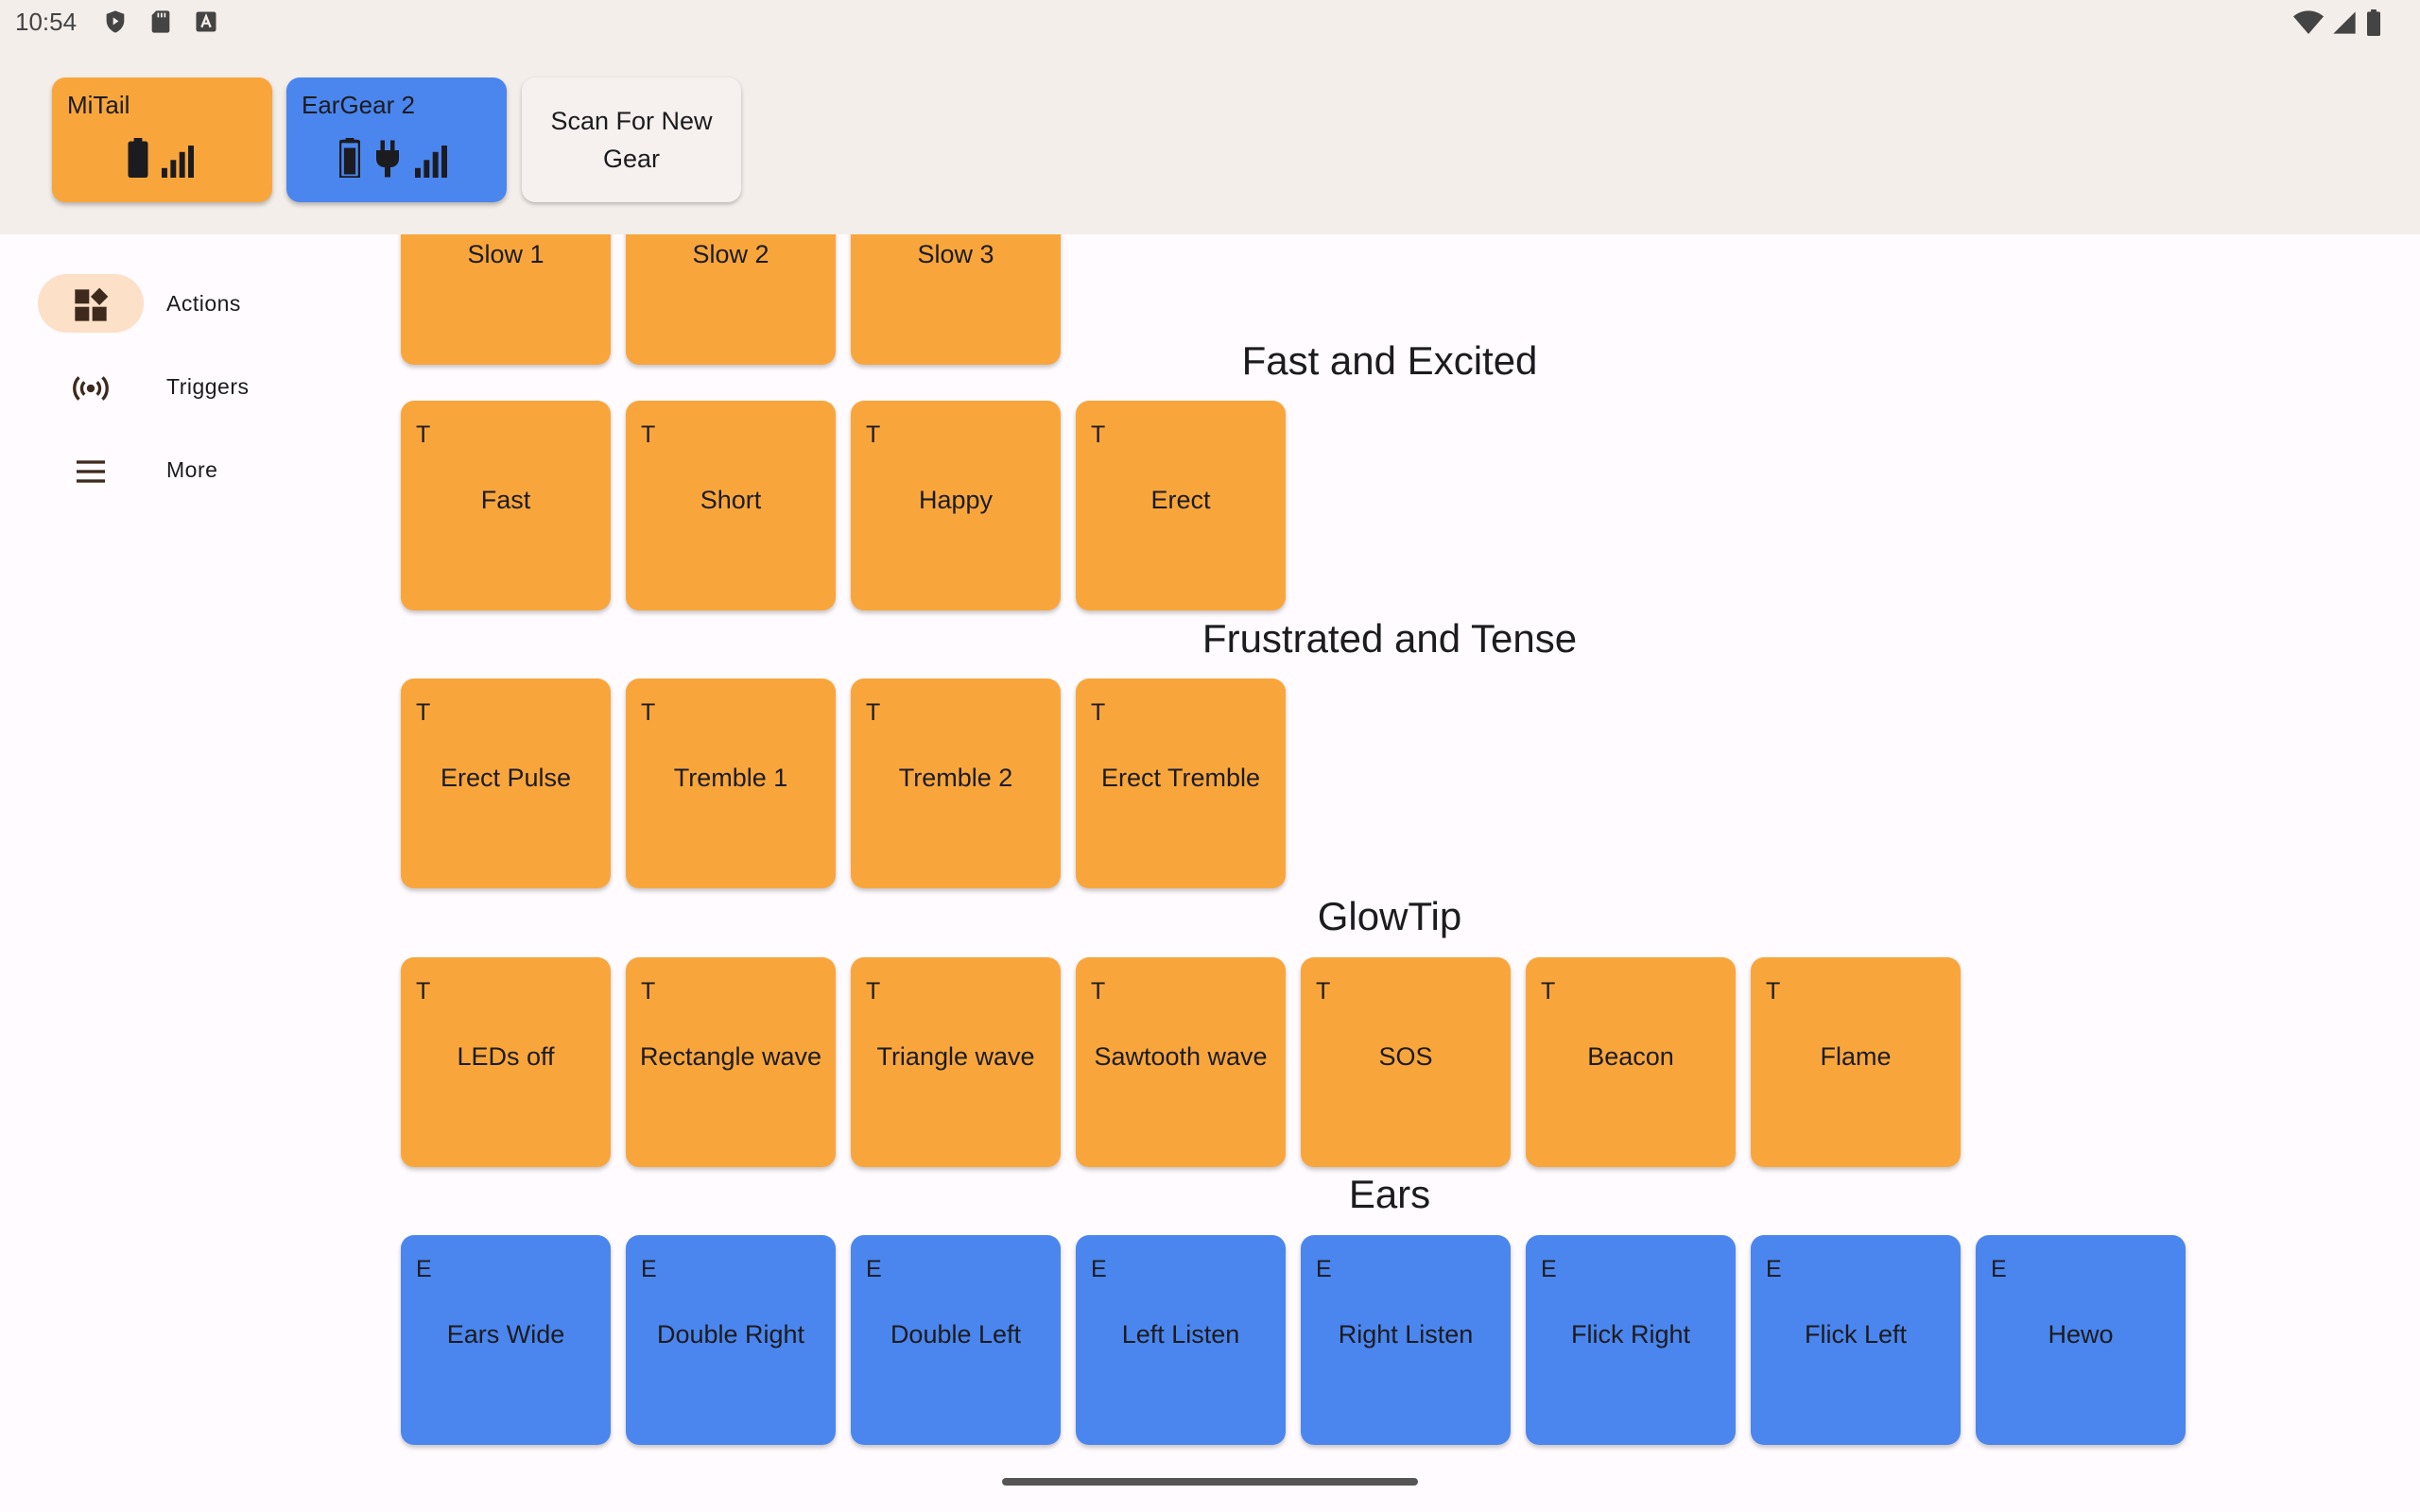 Image resolution: width=2420 pixels, height=1512 pixels. Describe the element at coordinates (1181, 500) in the screenshot. I see `tile-label: Erect` at that location.